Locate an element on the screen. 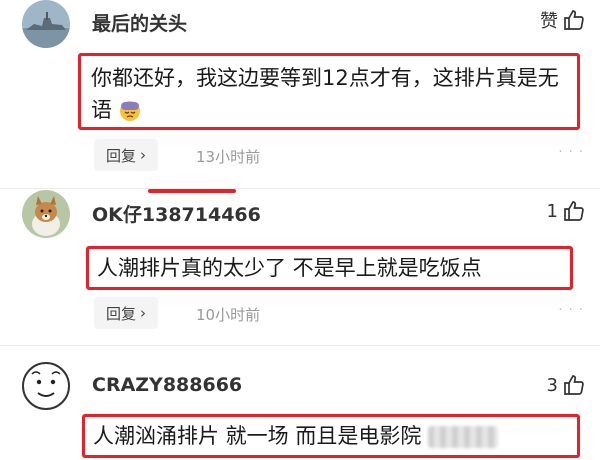 The height and width of the screenshot is (460, 600). like-count: 赞 is located at coordinates (549, 21).